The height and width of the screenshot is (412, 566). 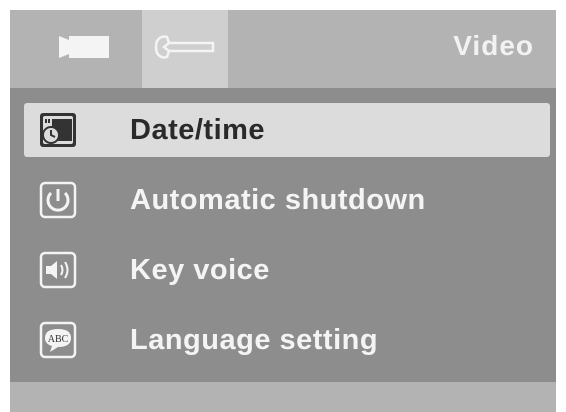 What do you see at coordinates (58, 200) in the screenshot?
I see `power-icon` at bounding box center [58, 200].